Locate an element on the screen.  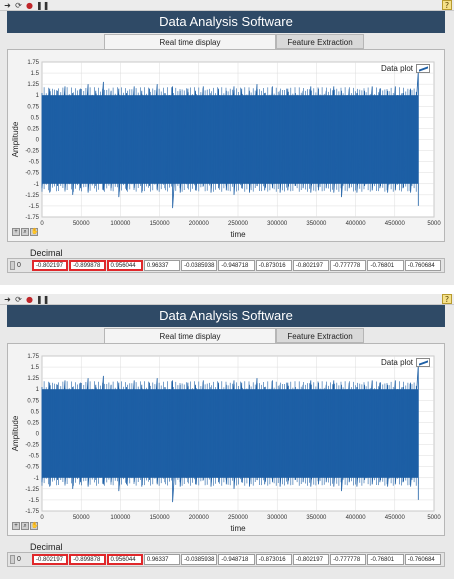
x-tick-label: 300000 is located at coordinates (277, 224).